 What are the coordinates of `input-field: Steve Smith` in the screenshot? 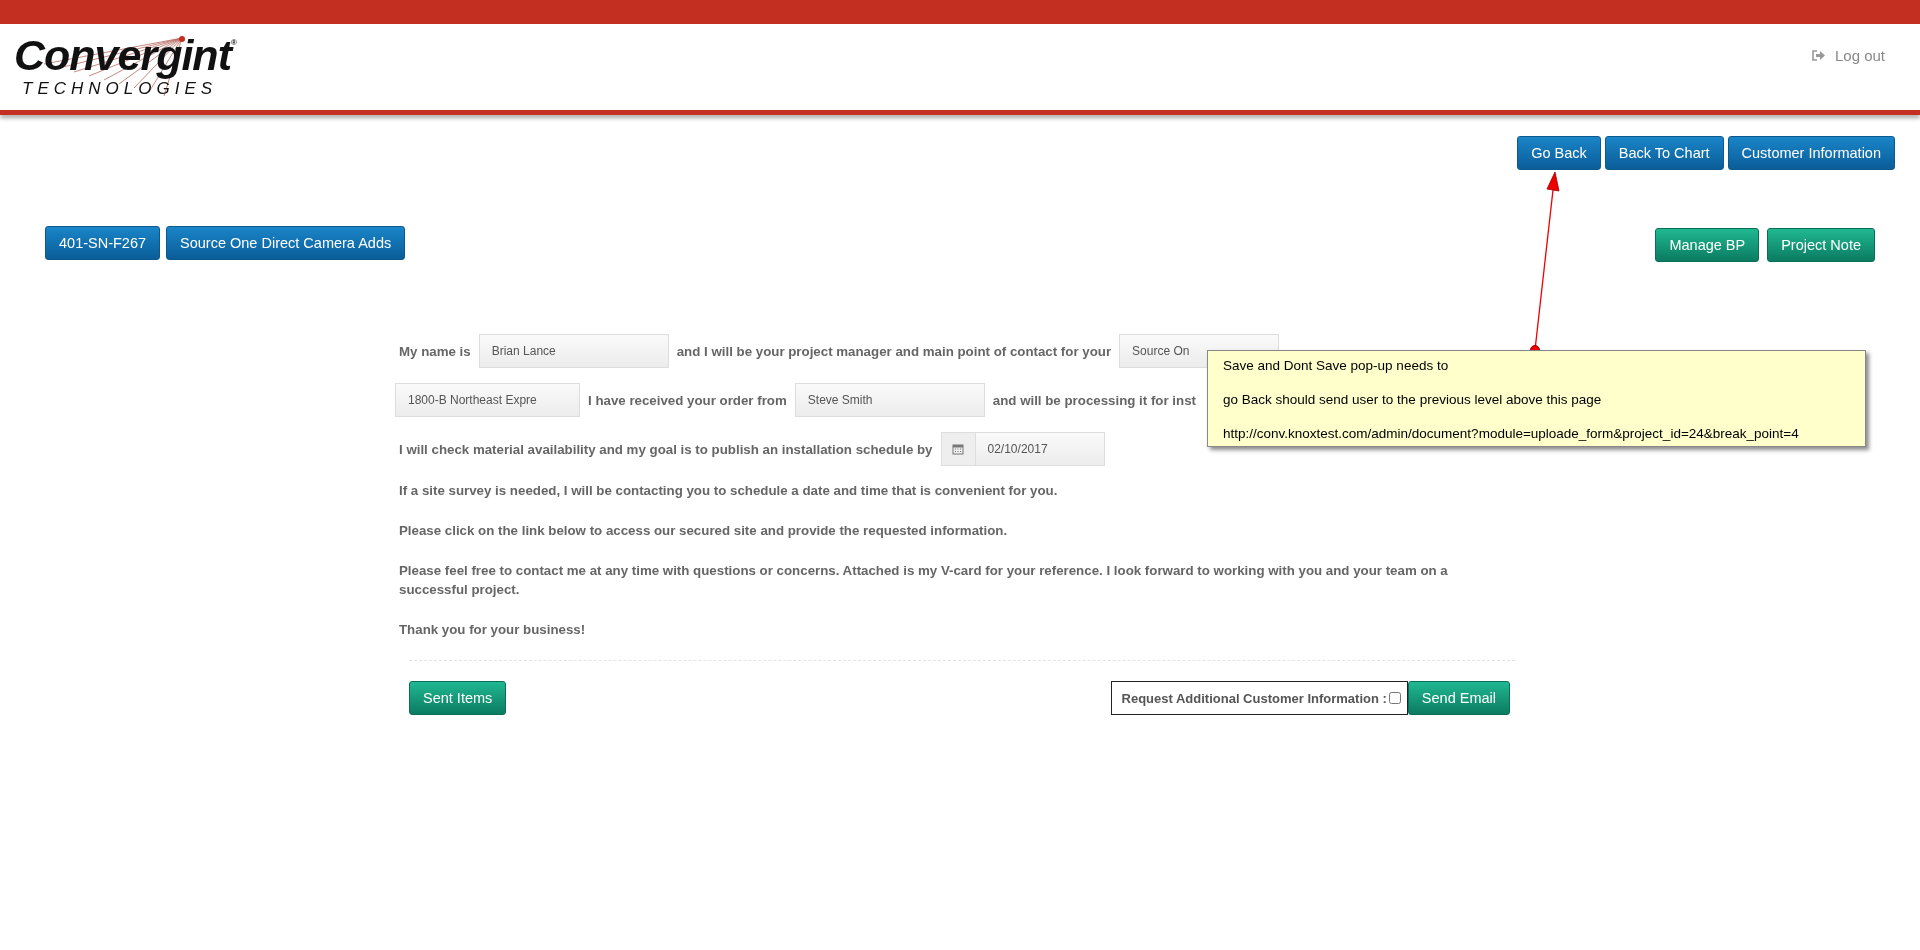 It's located at (889, 400).